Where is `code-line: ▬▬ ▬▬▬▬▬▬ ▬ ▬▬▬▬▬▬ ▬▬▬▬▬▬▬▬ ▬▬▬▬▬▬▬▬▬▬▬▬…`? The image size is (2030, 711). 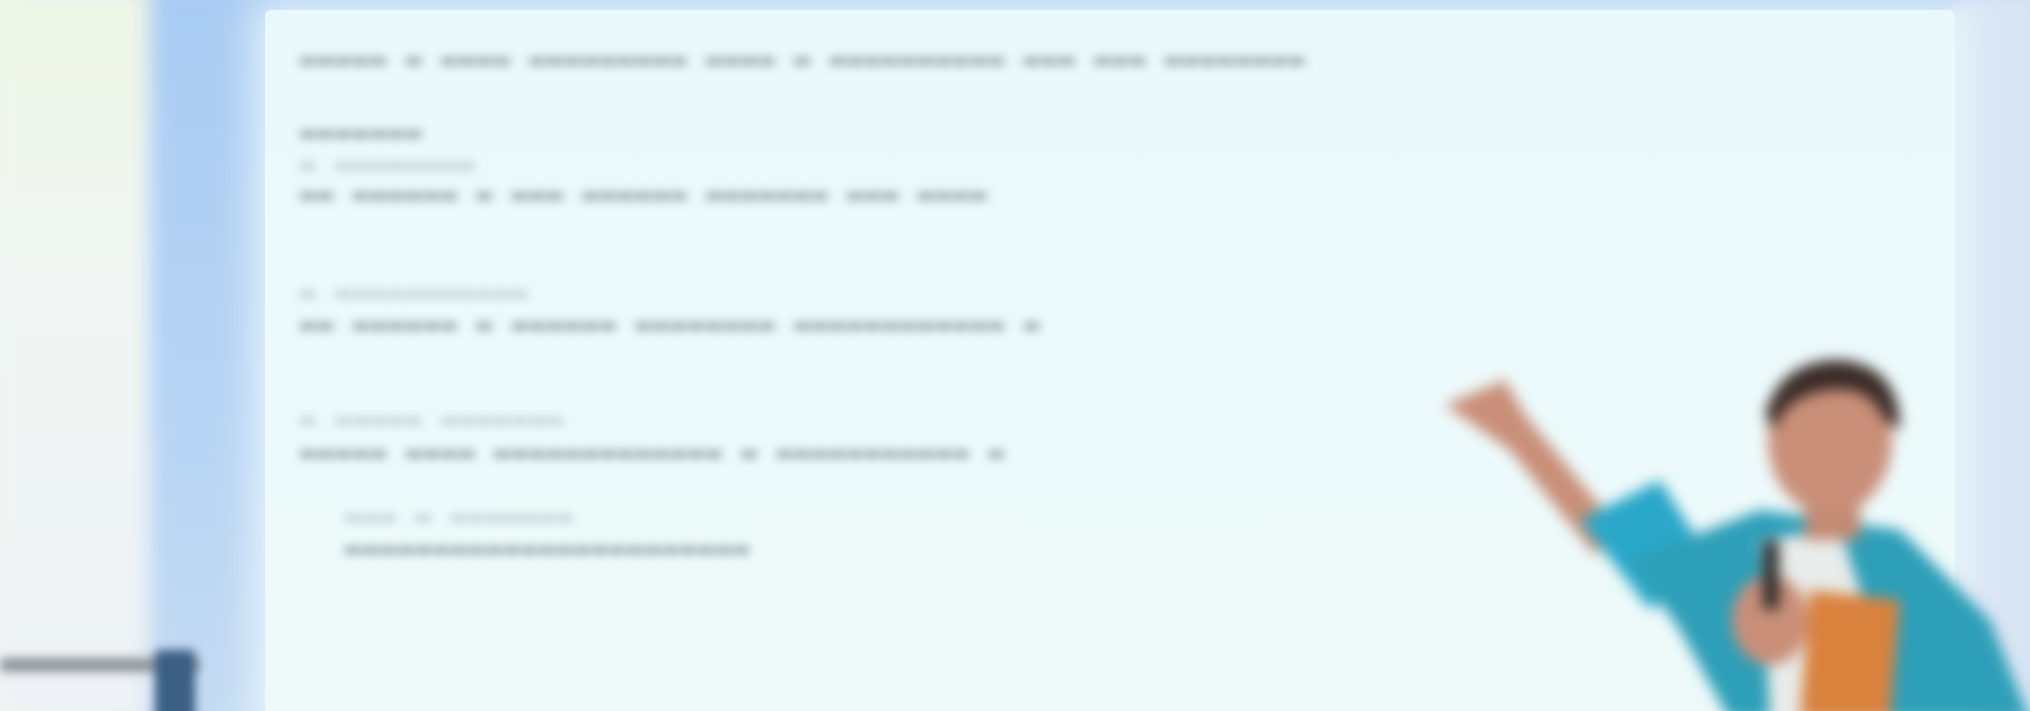
code-line: ▬▬ ▬▬▬▬▬▬ ▬ ▬▬▬▬▬▬ ▬▬▬▬▬▬▬▬ ▬▬▬▬▬▬▬▬▬▬▬▬… is located at coordinates (671, 325).